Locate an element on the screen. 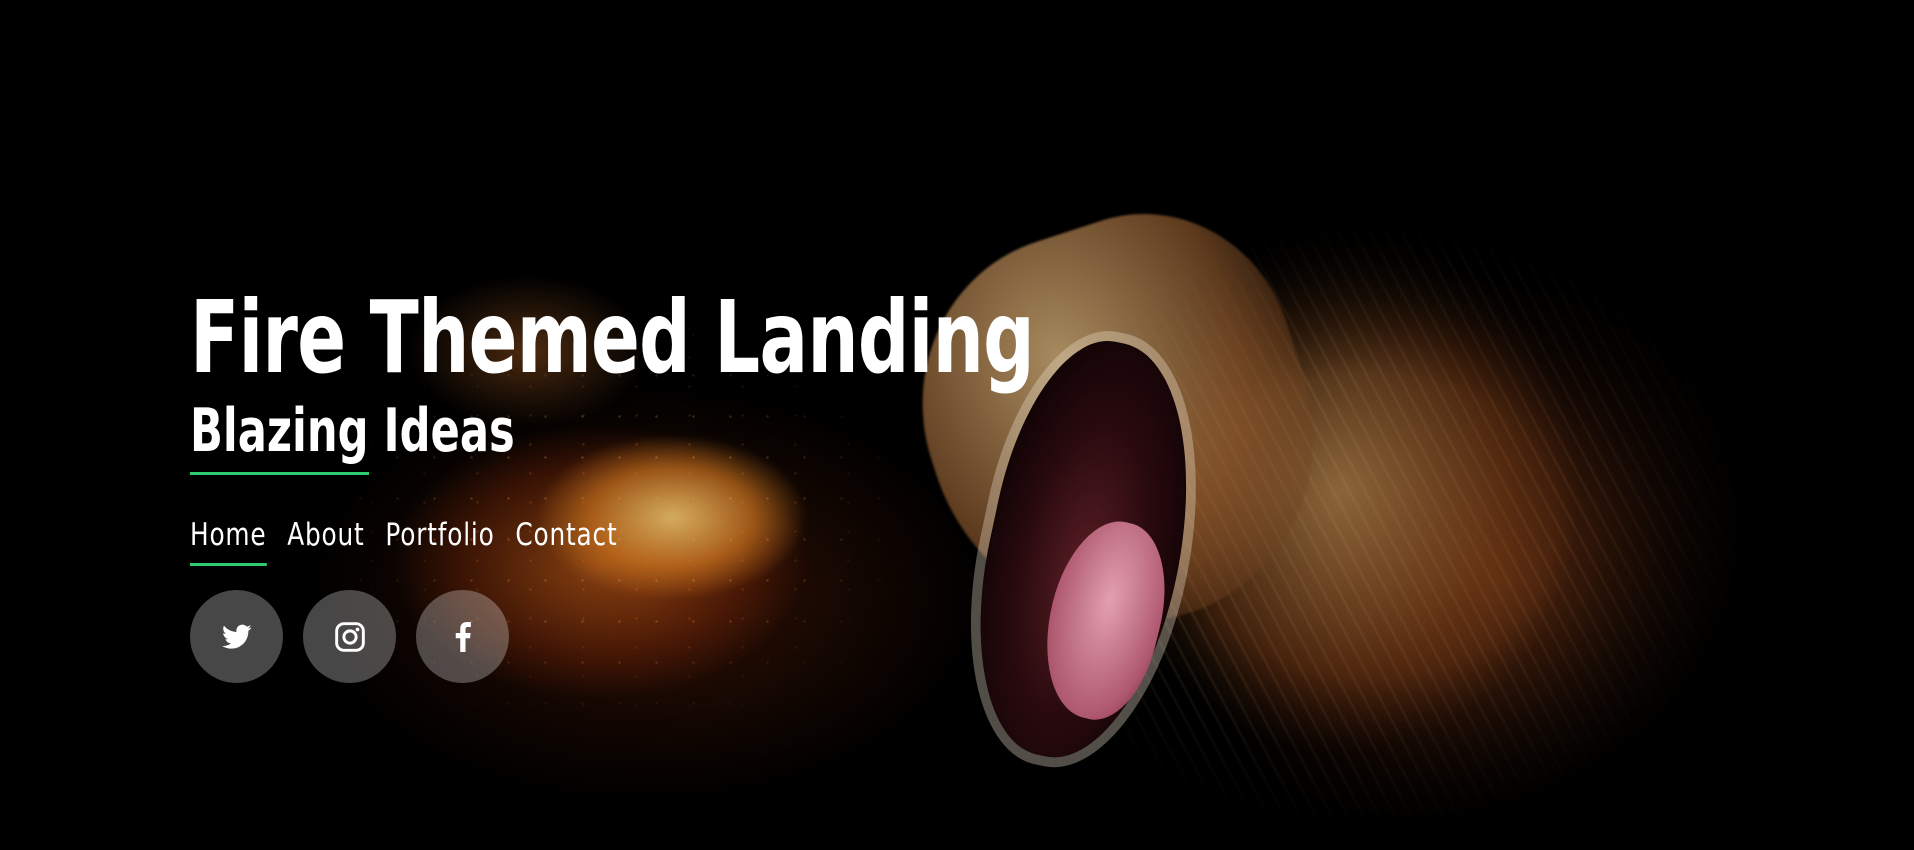  nav-home-link: Home is located at coordinates (228, 541).